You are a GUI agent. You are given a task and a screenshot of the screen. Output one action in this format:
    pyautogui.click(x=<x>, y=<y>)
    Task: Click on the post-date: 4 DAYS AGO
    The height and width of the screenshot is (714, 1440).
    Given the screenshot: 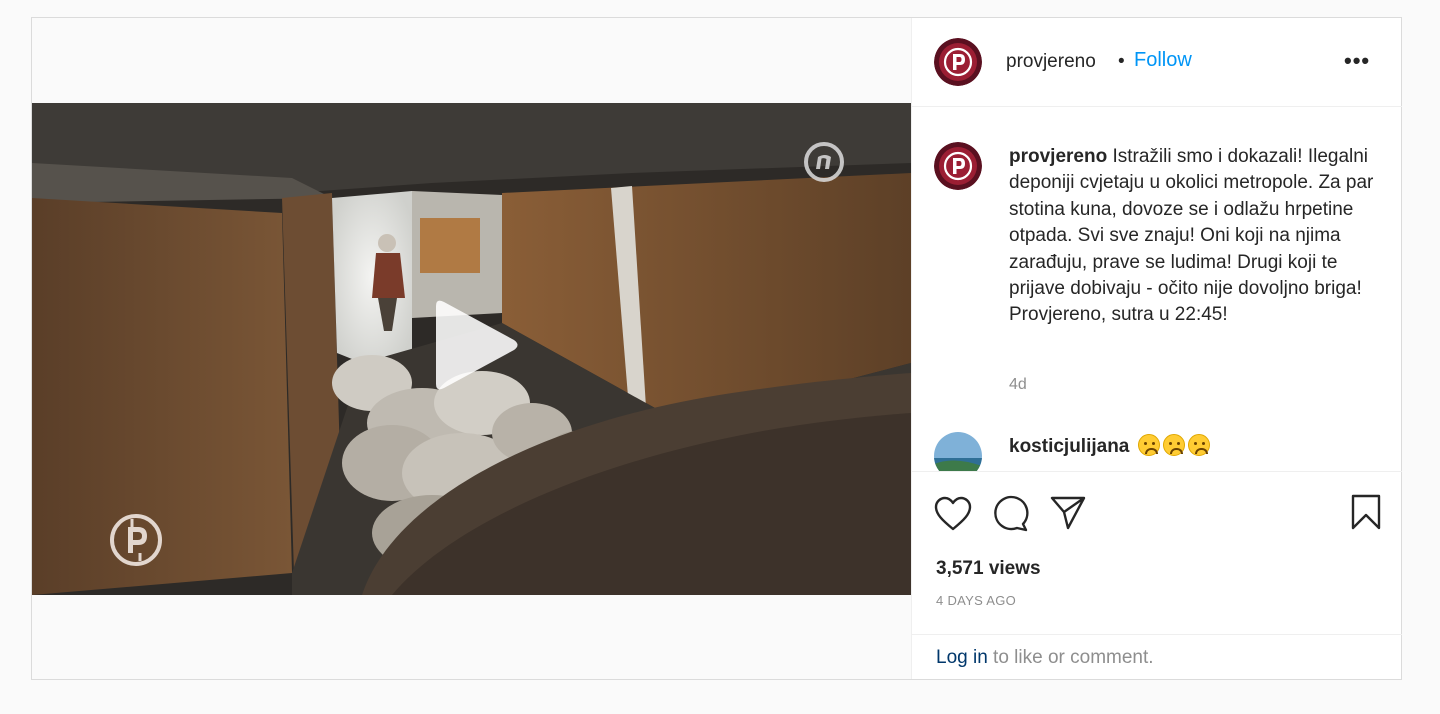 What is the action you would take?
    pyautogui.click(x=976, y=600)
    